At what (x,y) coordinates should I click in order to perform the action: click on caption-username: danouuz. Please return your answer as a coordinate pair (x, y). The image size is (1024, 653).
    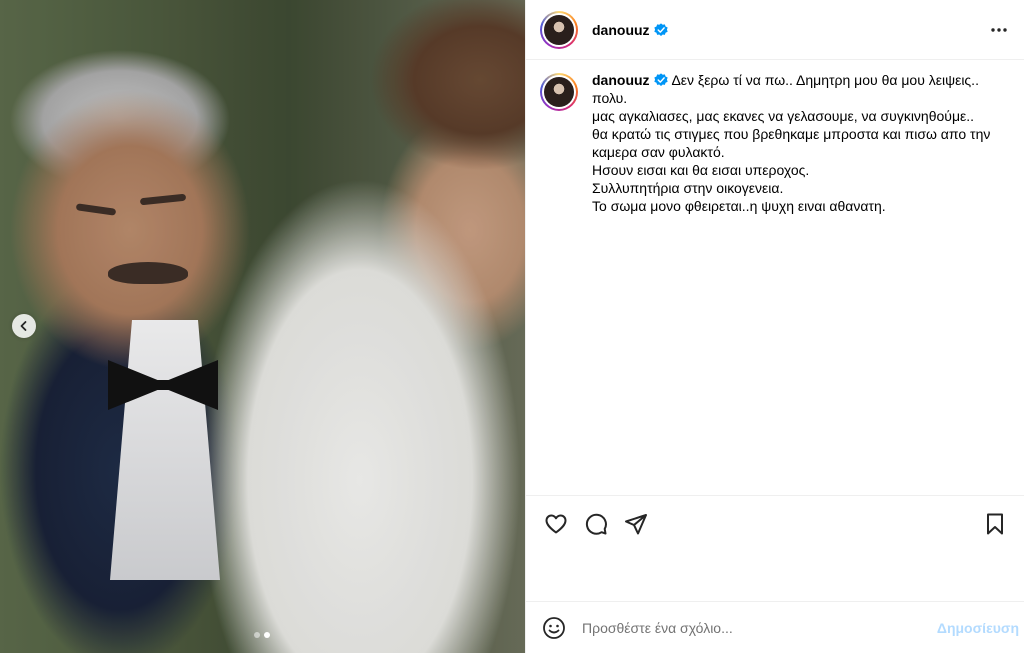
    Looking at the image, I should click on (621, 80).